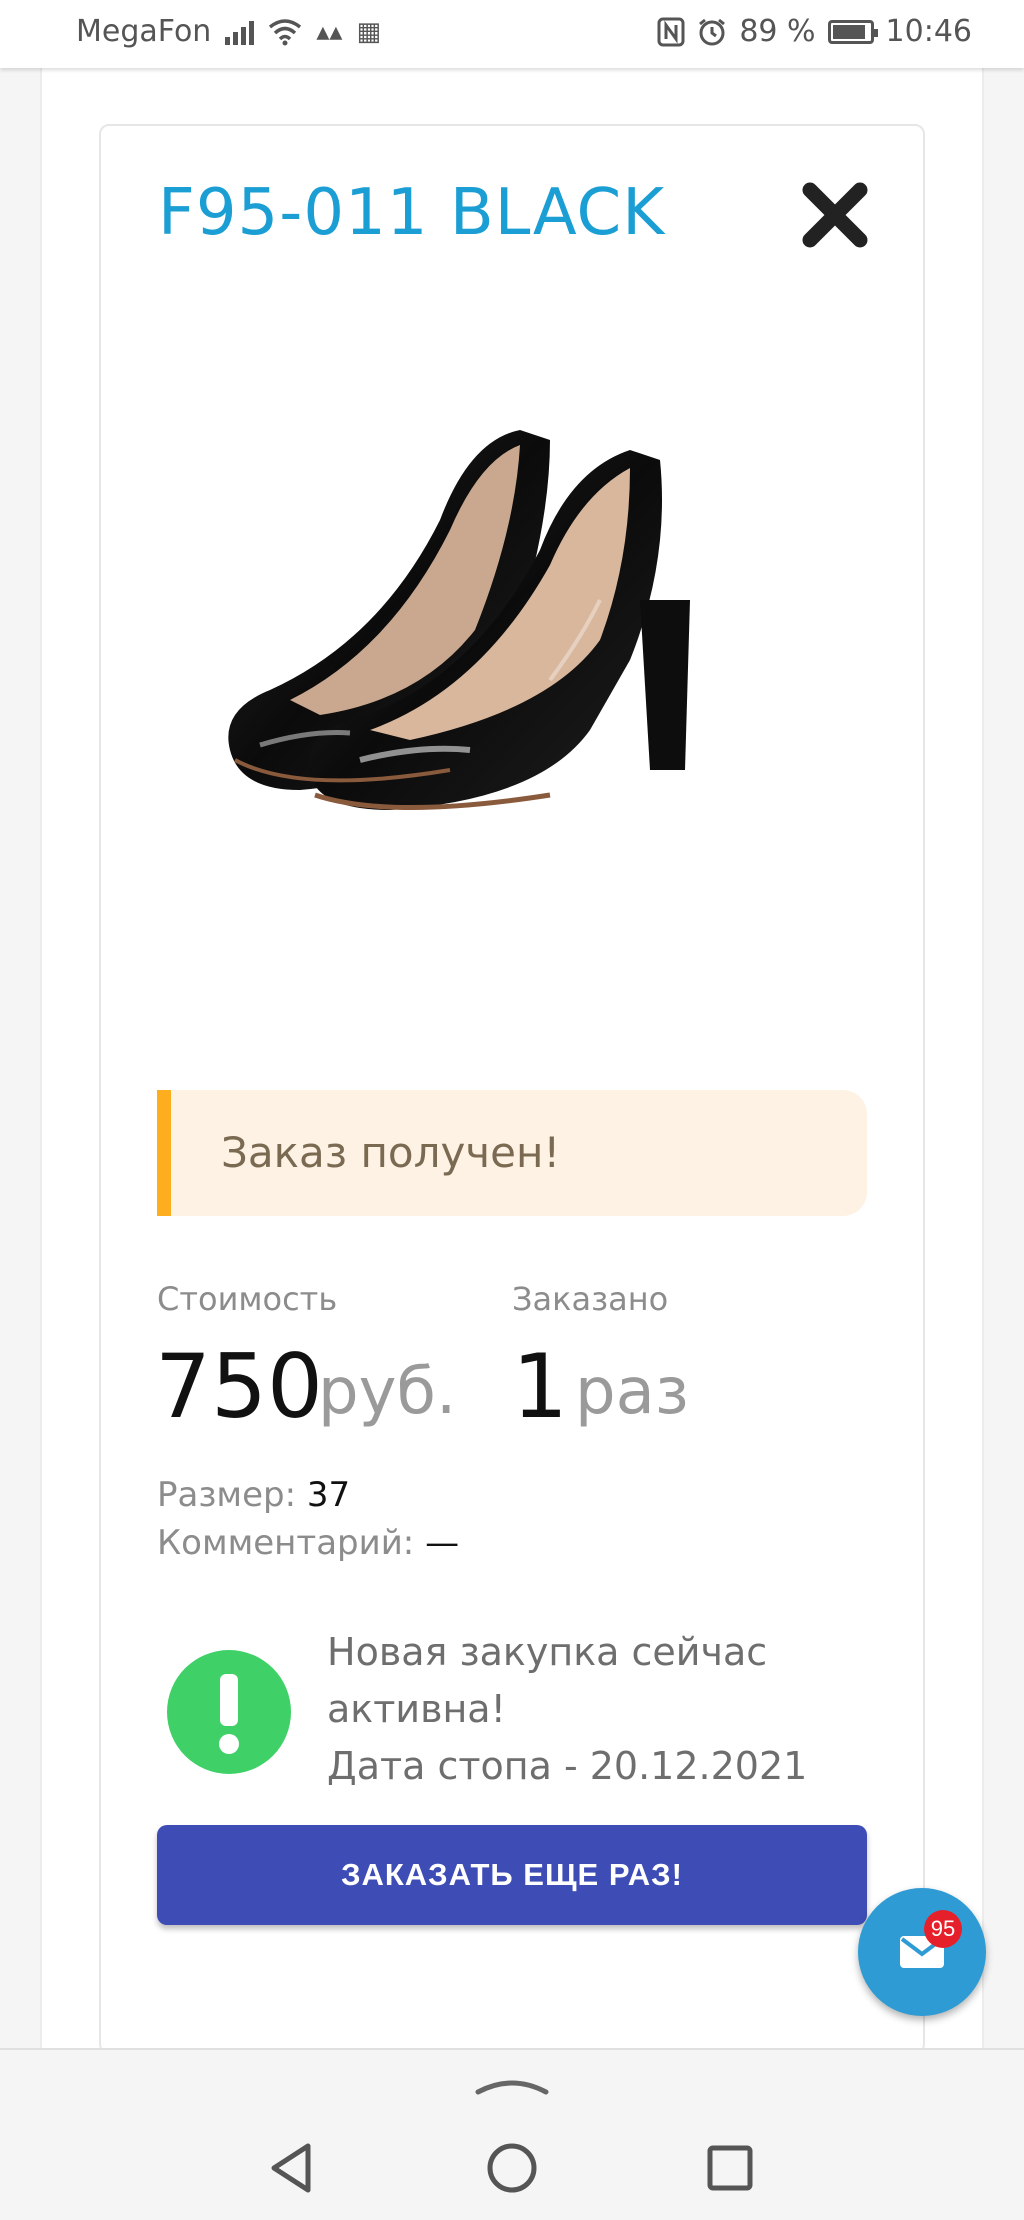 The width and height of the screenshot is (1024, 2220). Describe the element at coordinates (459, 620) in the screenshot. I see `product-image` at that location.